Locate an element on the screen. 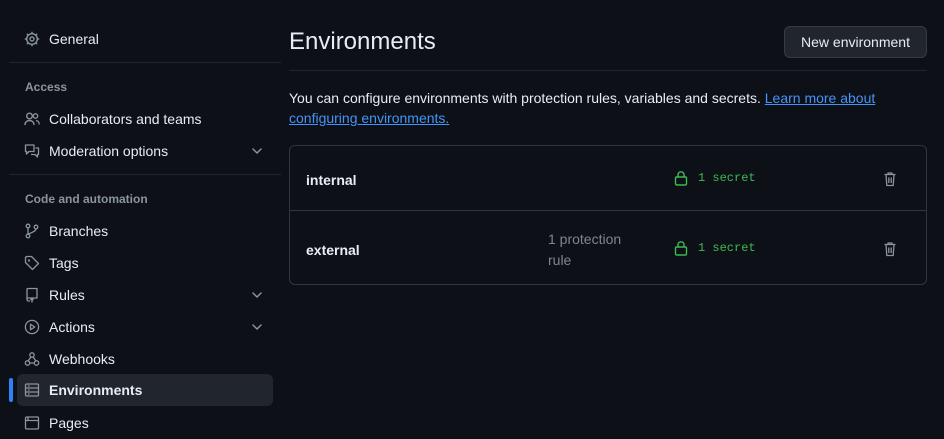 This screenshot has width=944, height=439. sidebar-item-label: General is located at coordinates (74, 39).